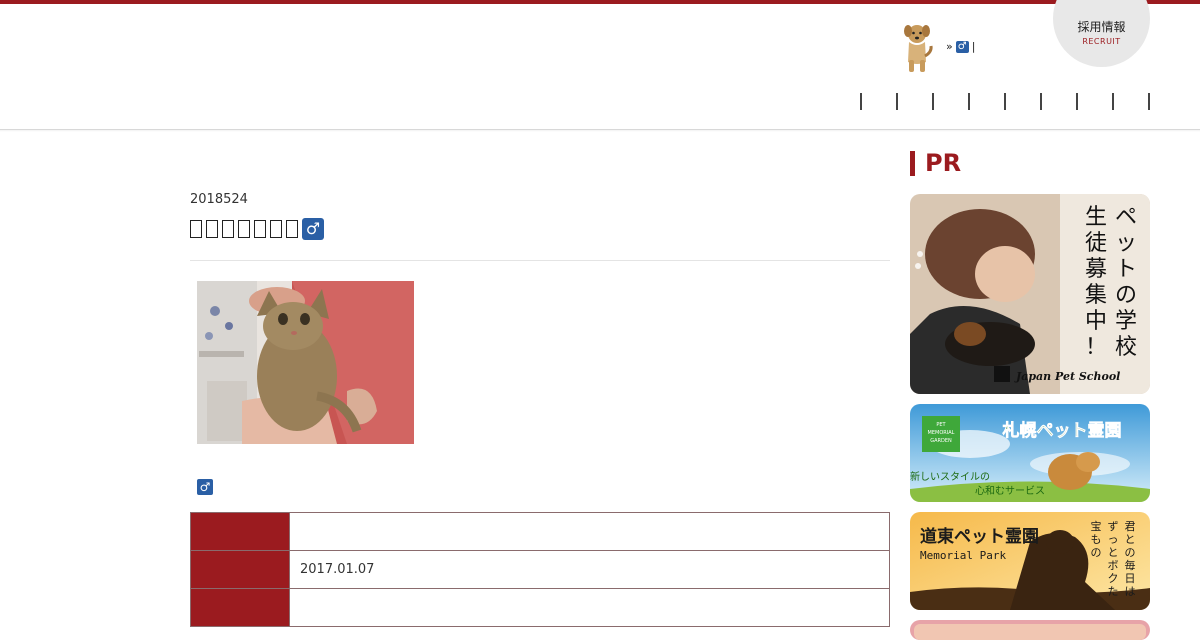 This screenshot has width=1200, height=640. I want to click on header-shadow, so click(600, 131).